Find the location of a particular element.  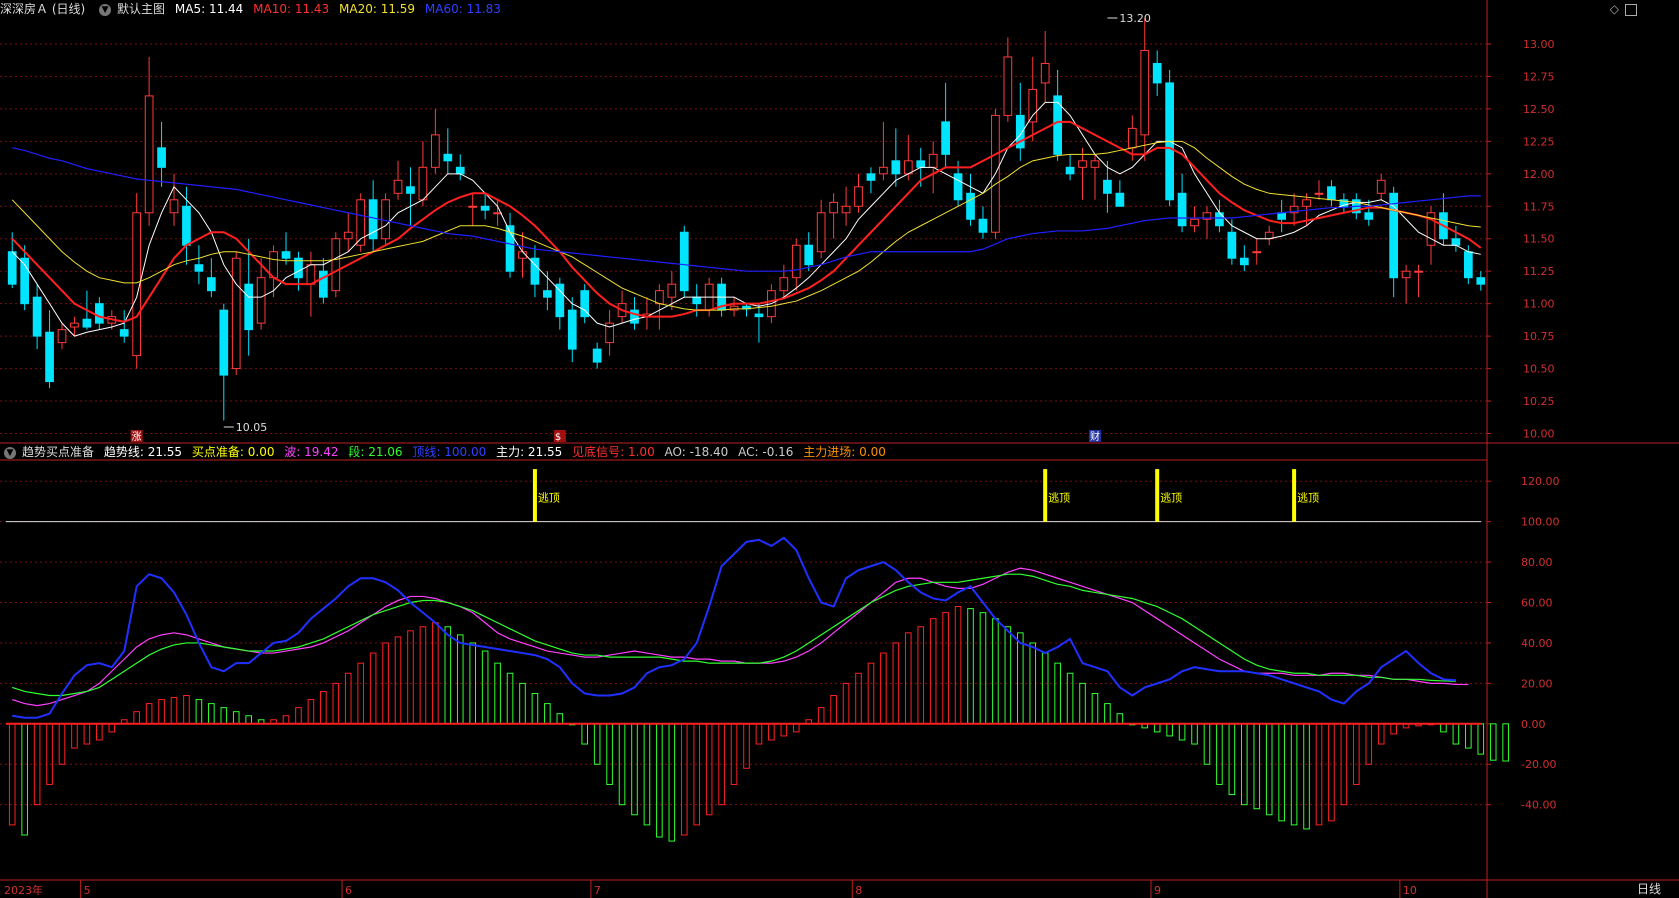

indicator-name: 趋势买点准备 is located at coordinates (58, 452).